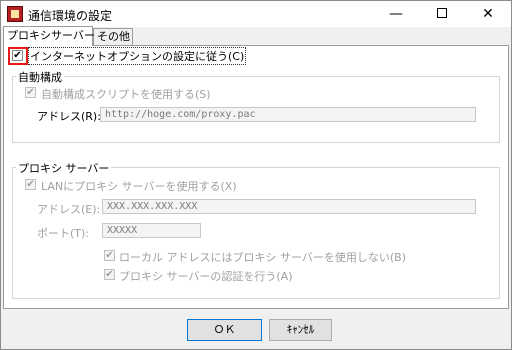  Describe the element at coordinates (488, 14) in the screenshot. I see `close-button: ✕` at that location.